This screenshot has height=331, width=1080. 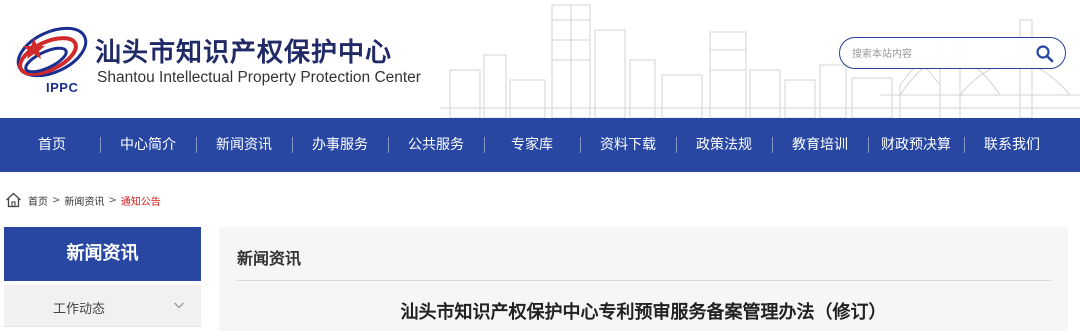 I want to click on breadcrumb-home: 首页, so click(x=38, y=200).